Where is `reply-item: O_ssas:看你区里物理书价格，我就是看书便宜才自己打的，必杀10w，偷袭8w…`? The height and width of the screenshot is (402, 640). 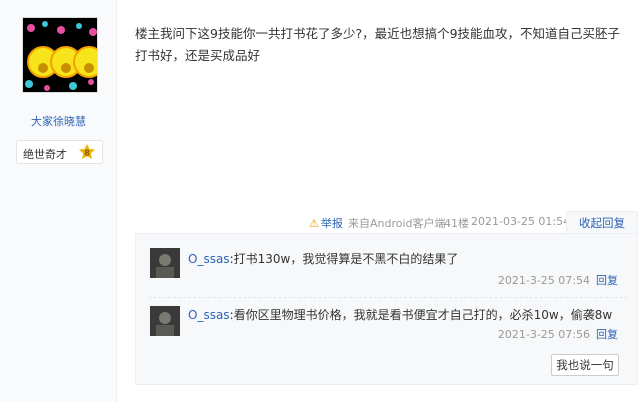
reply-item: O_ssas:看你区里物理书价格，我就是看书便宜才自己打的，必杀10w，偷袭8w… is located at coordinates (388, 321).